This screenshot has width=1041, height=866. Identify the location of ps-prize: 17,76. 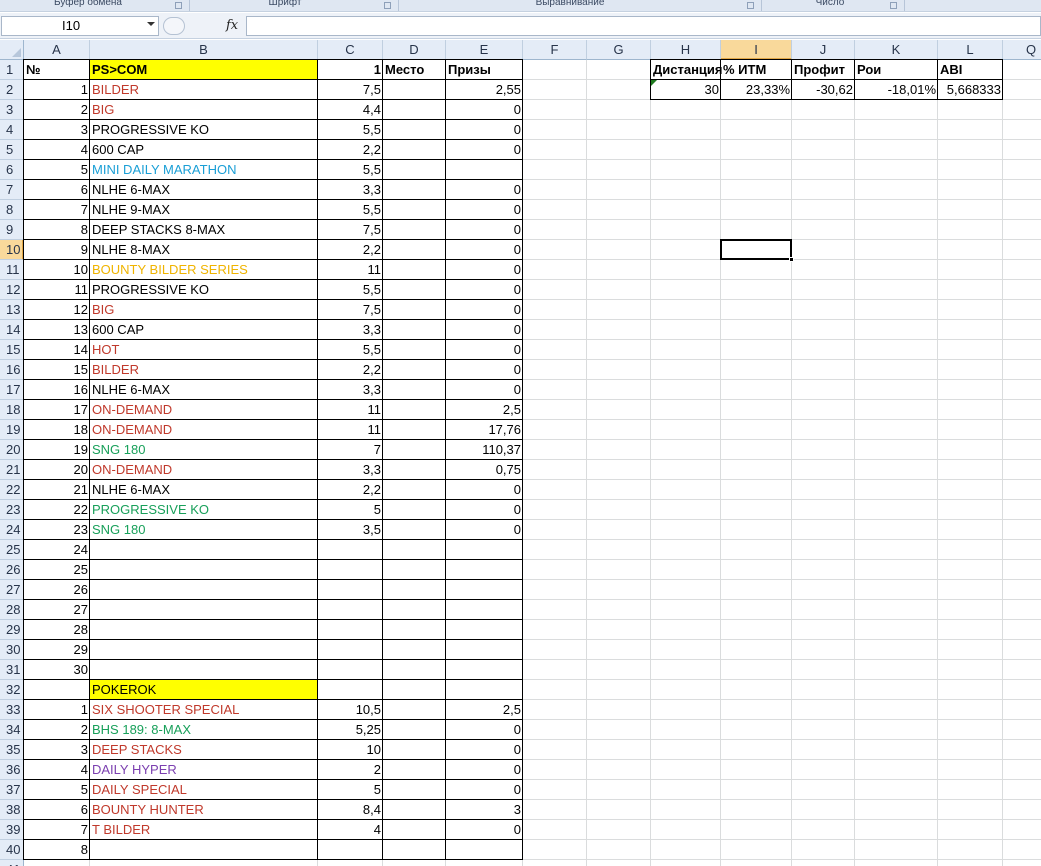
(484, 430).